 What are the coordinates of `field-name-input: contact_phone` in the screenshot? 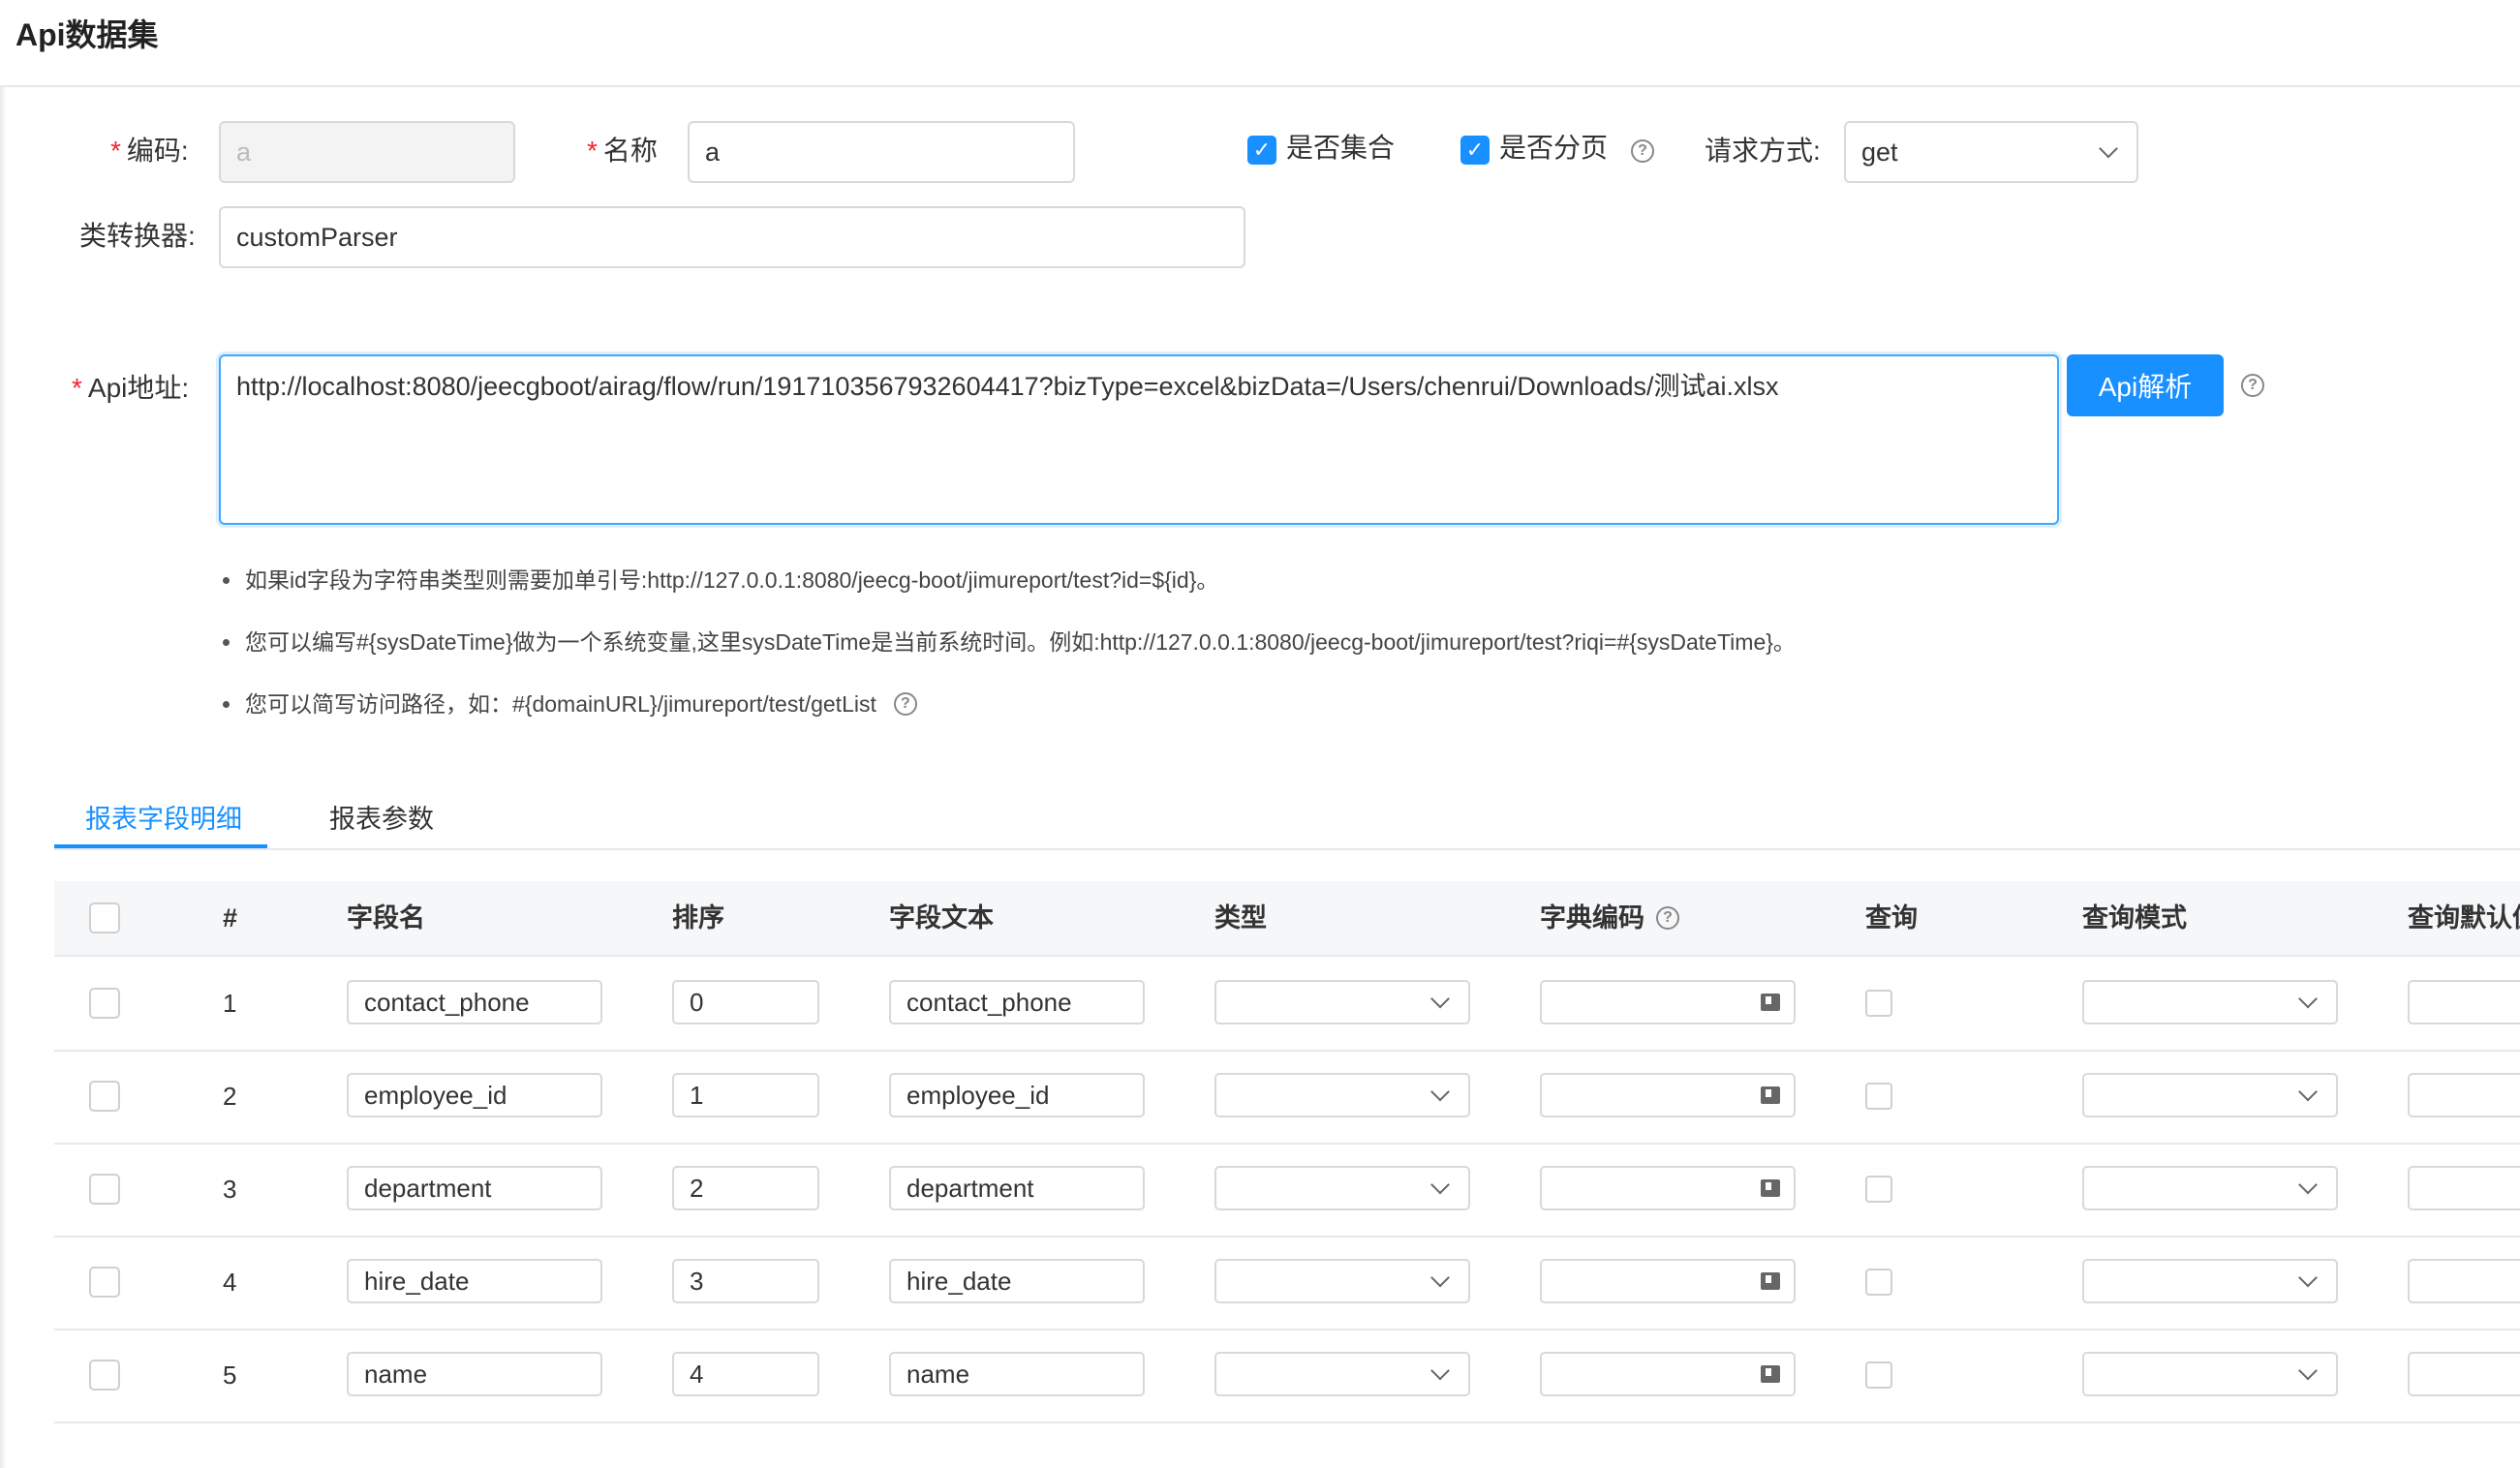 It's located at (475, 1003).